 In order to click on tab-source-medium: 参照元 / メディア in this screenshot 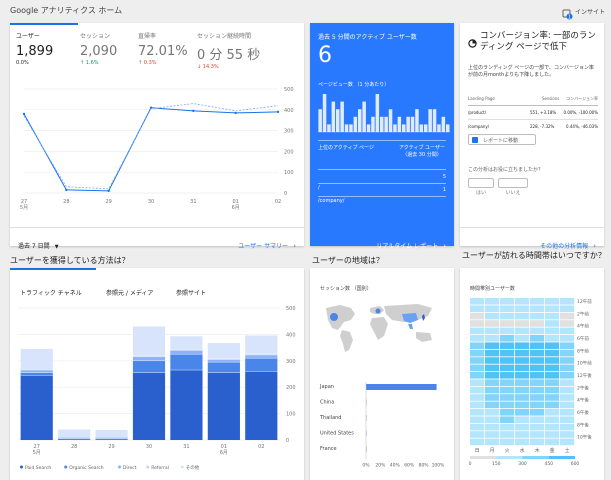, I will do `click(129, 289)`.